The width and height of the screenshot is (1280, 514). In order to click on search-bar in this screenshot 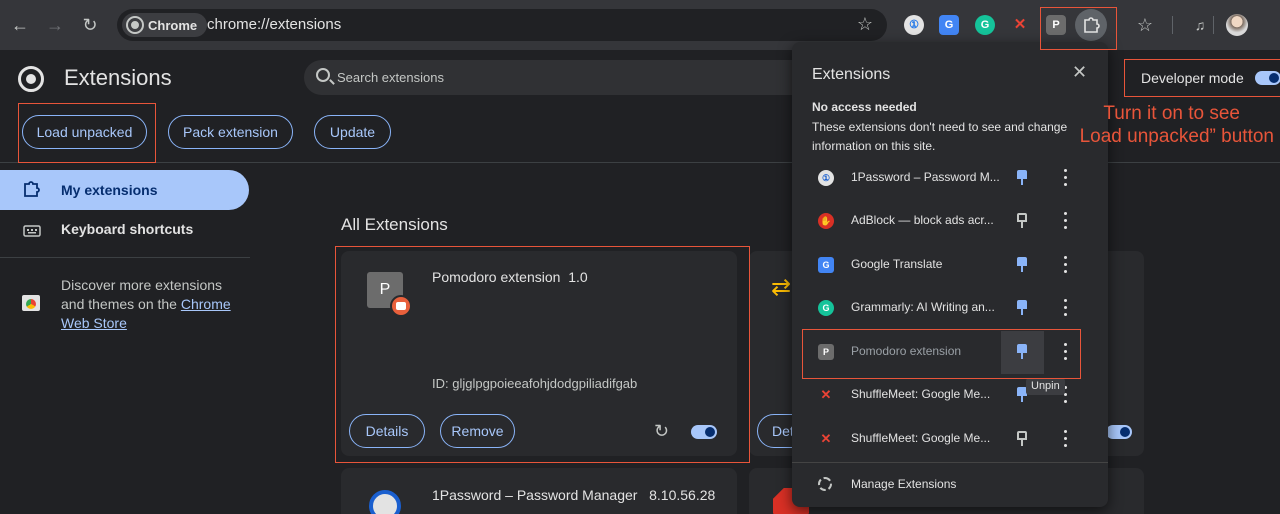, I will do `click(559, 77)`.